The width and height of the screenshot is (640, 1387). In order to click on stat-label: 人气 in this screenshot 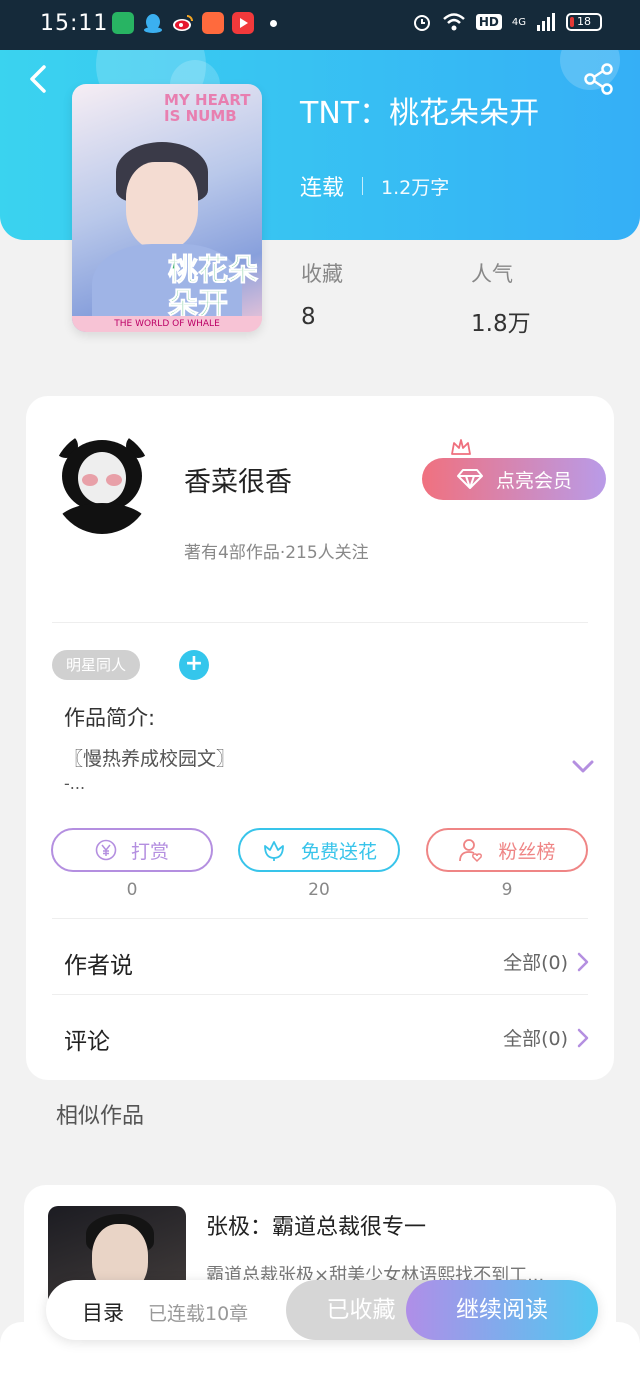, I will do `click(492, 274)`.